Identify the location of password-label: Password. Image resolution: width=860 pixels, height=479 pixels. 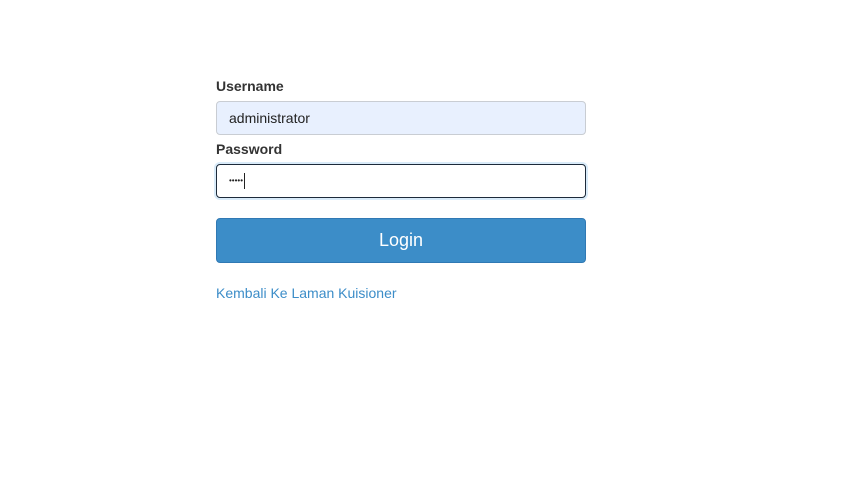
(249, 149).